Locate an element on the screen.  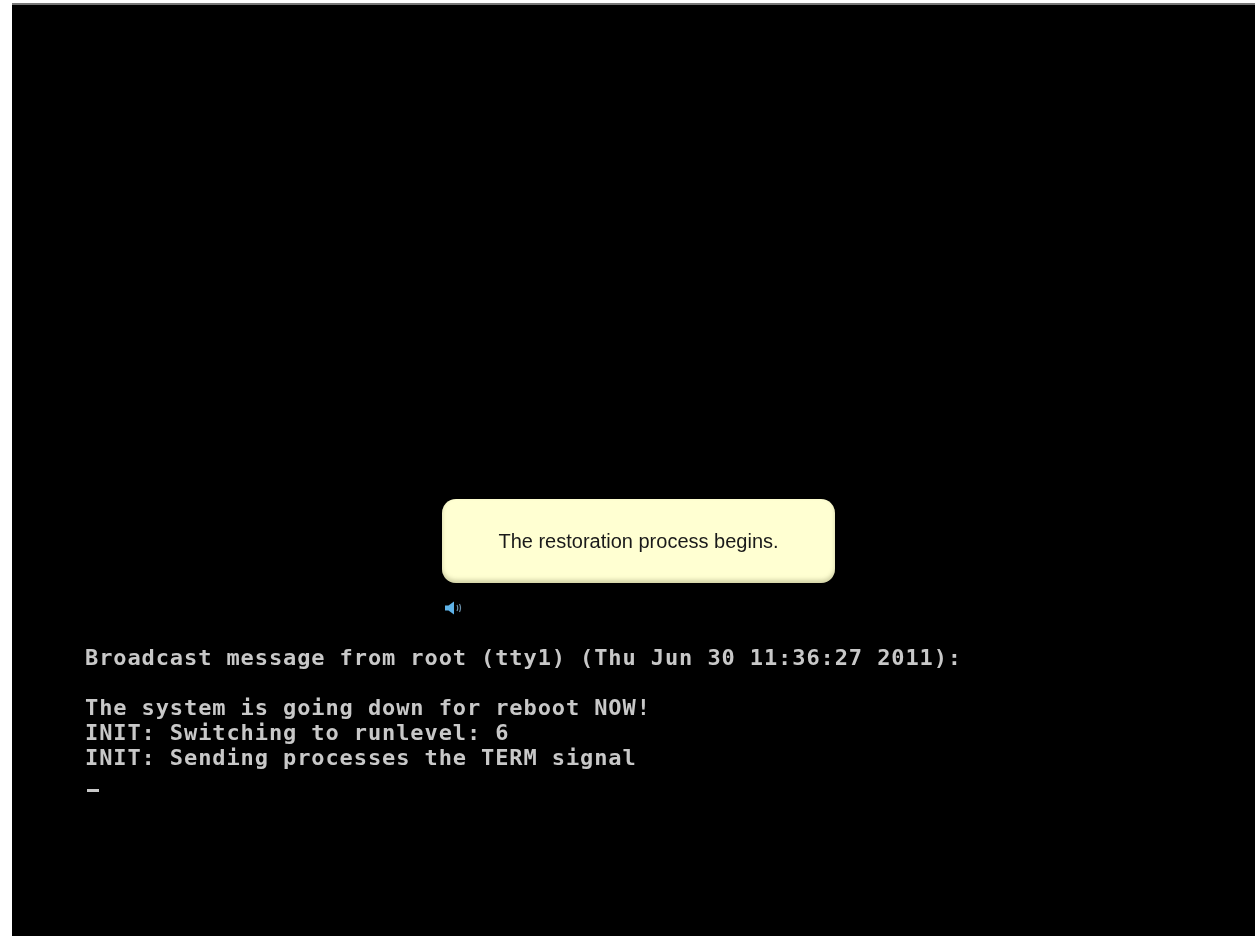
console-line: Broadcast message from root (tty1) (Thu Jun 30 11:36:27 2011): is located at coordinates (523, 657).